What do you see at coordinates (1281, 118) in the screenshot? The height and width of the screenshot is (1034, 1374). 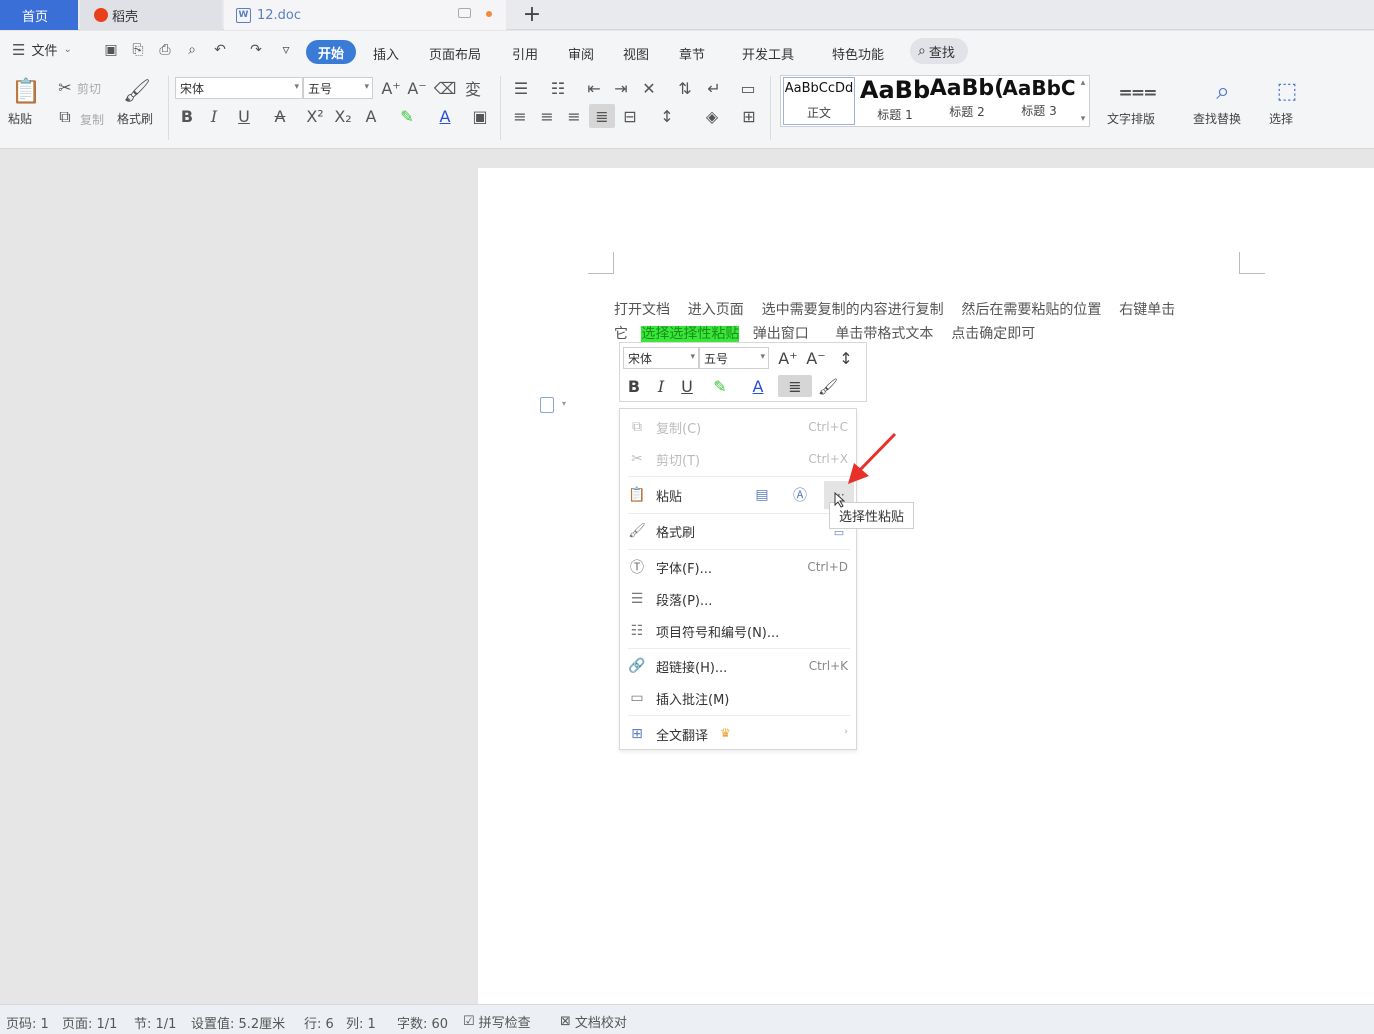 I see `select-button: 选择` at bounding box center [1281, 118].